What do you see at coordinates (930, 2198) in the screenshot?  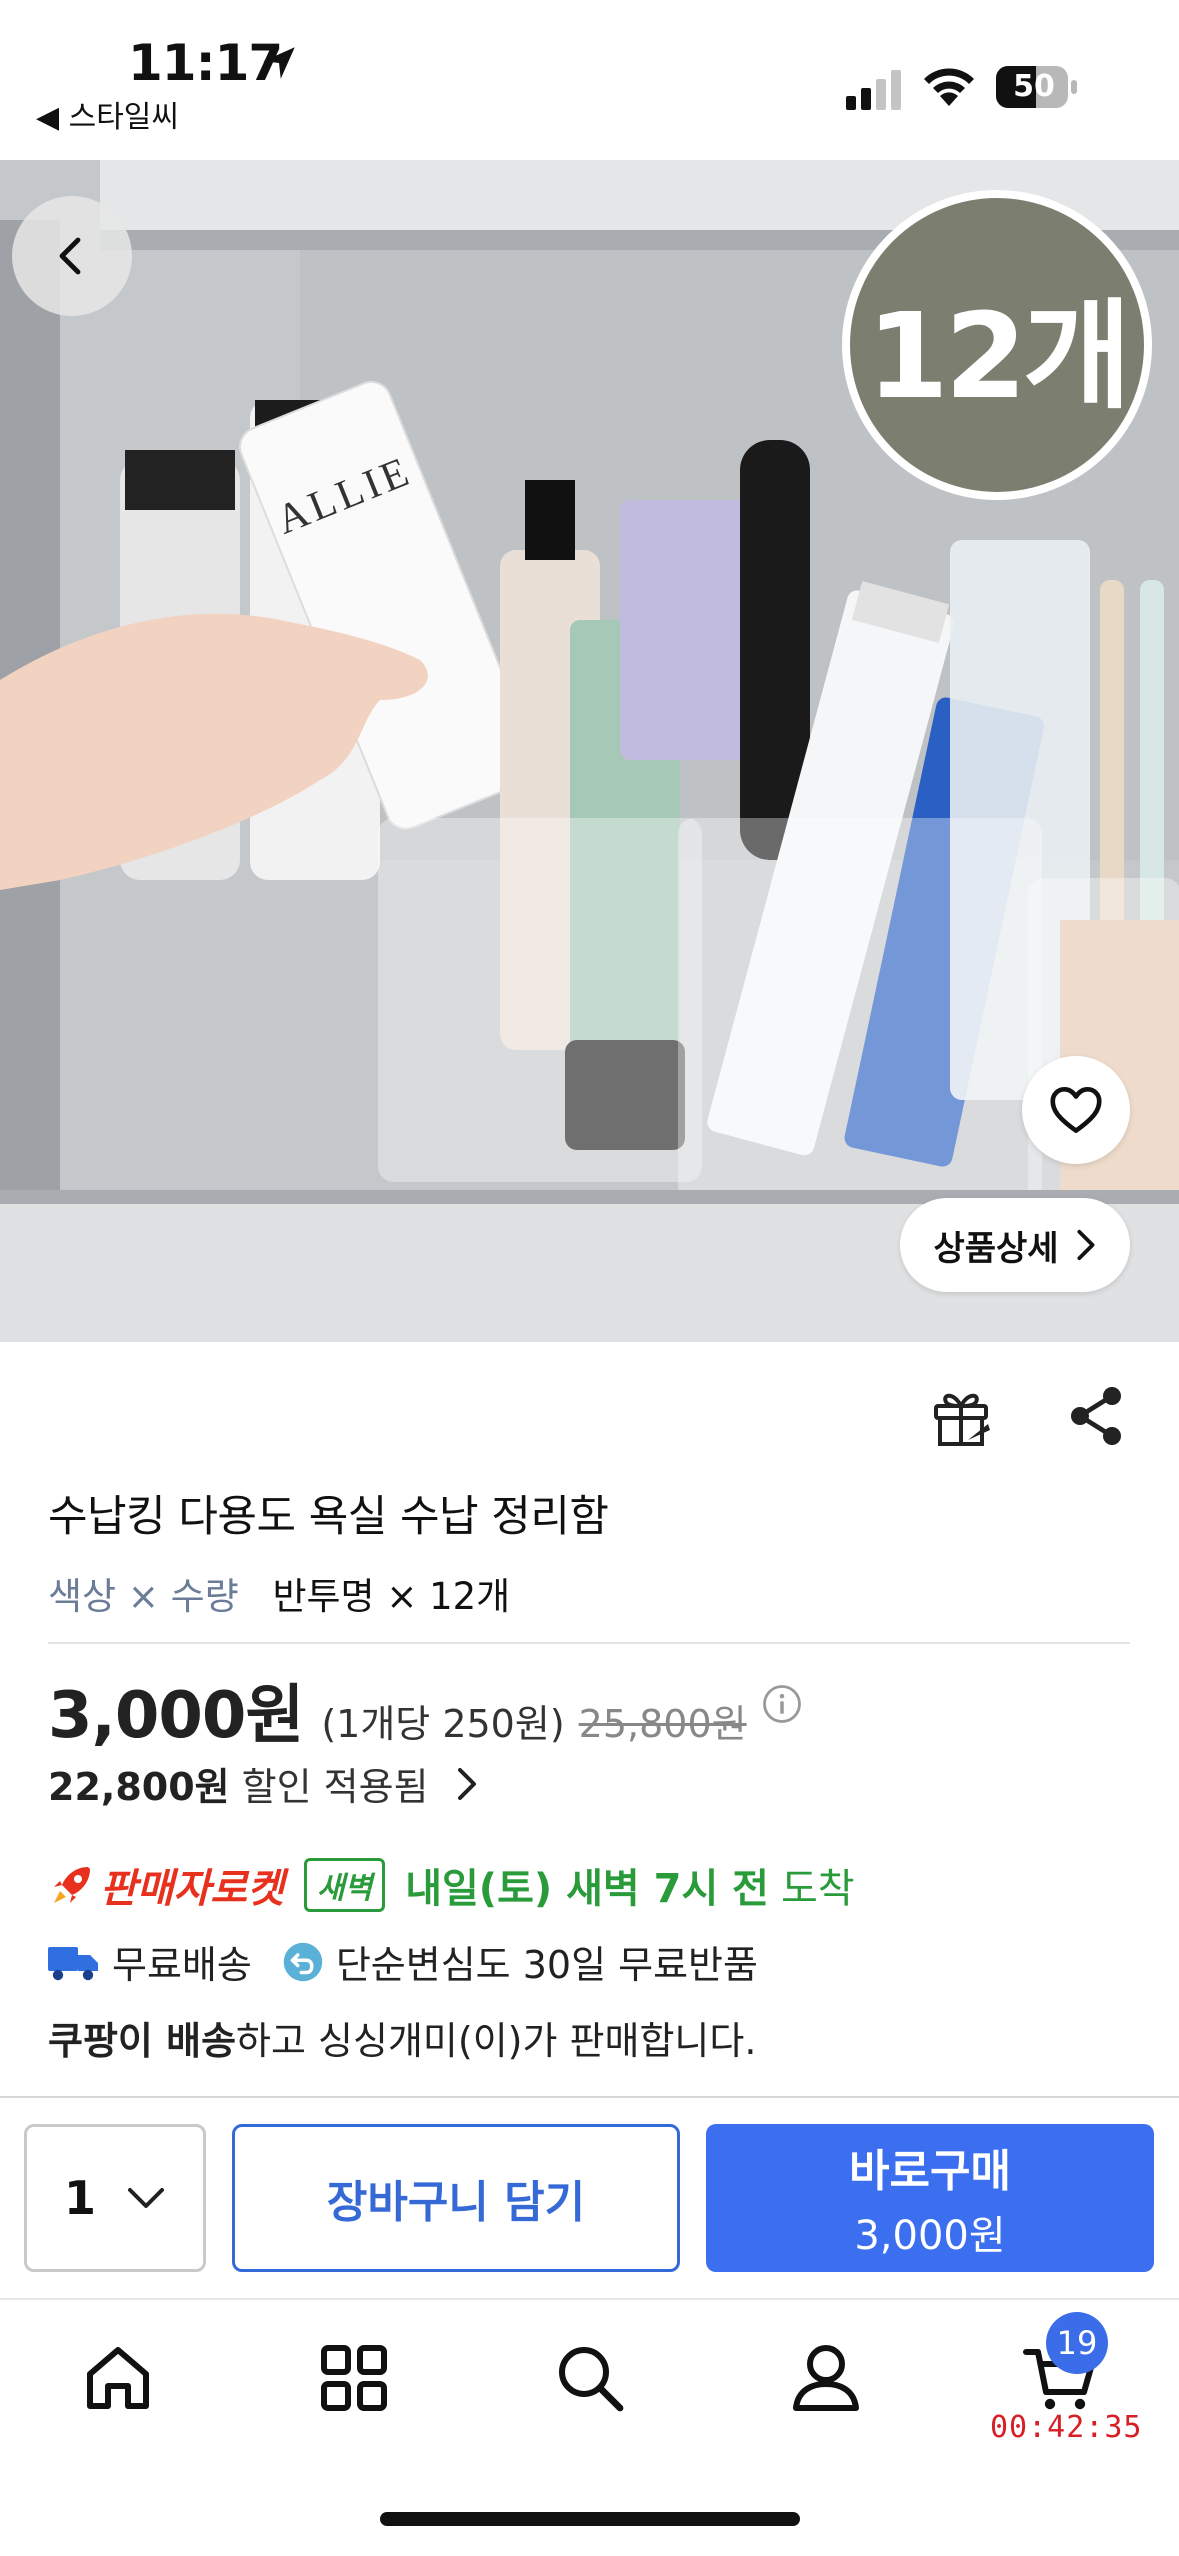 I see `buy-now-button: 바로구매 3,000원` at bounding box center [930, 2198].